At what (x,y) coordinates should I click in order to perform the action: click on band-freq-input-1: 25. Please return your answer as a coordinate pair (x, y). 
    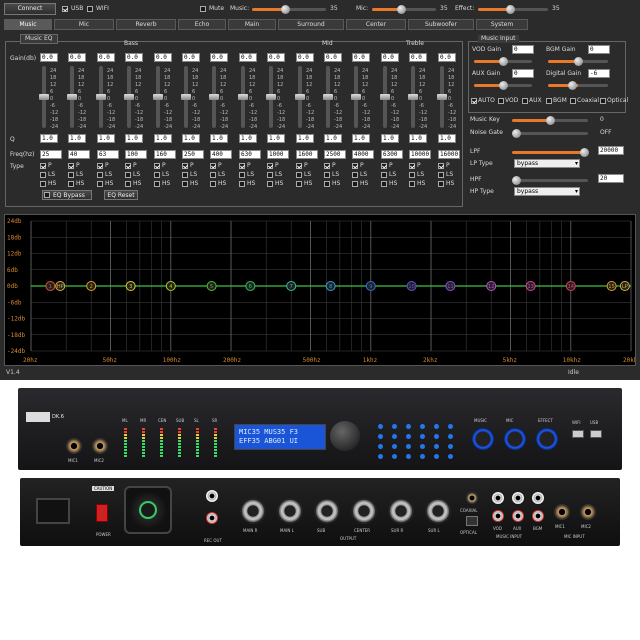
    Looking at the image, I should click on (51, 154).